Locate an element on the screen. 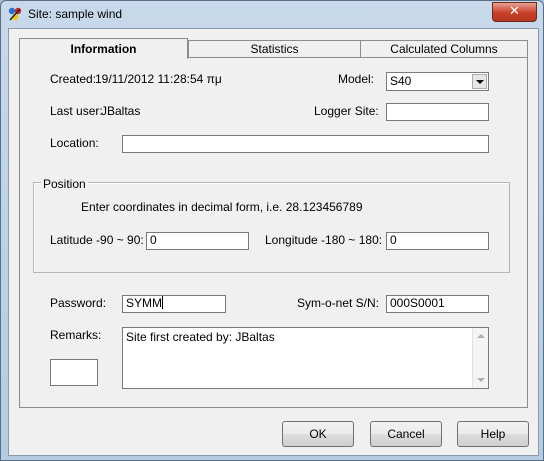 This screenshot has height=461, width=544. password-input: SYMM is located at coordinates (174, 304).